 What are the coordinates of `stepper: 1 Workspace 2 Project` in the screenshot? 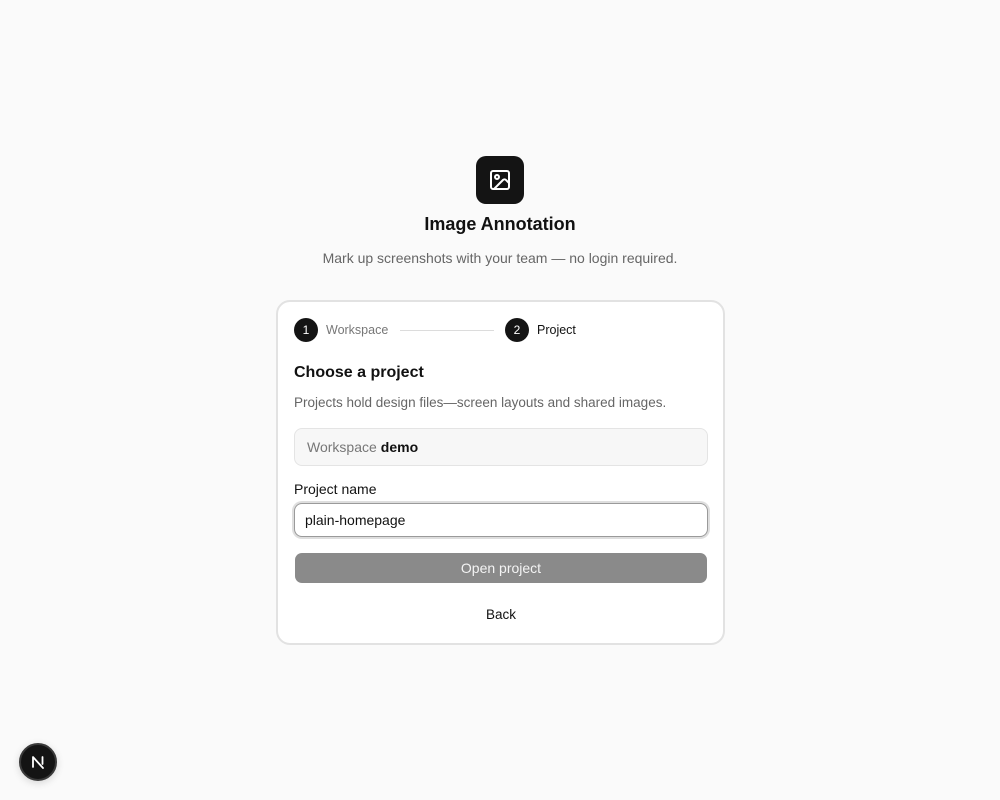 It's located at (500, 331).